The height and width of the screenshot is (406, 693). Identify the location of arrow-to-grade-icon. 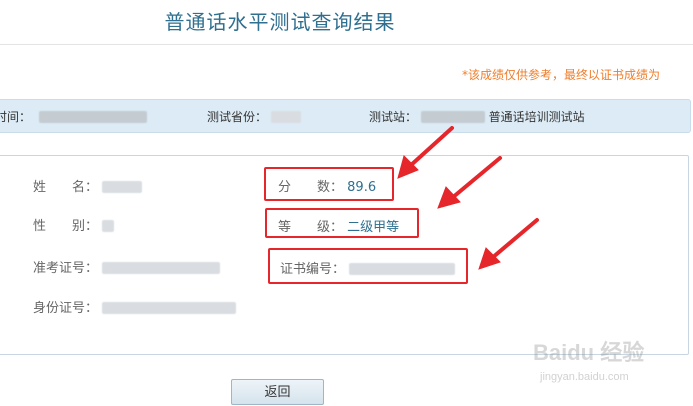
(476, 178).